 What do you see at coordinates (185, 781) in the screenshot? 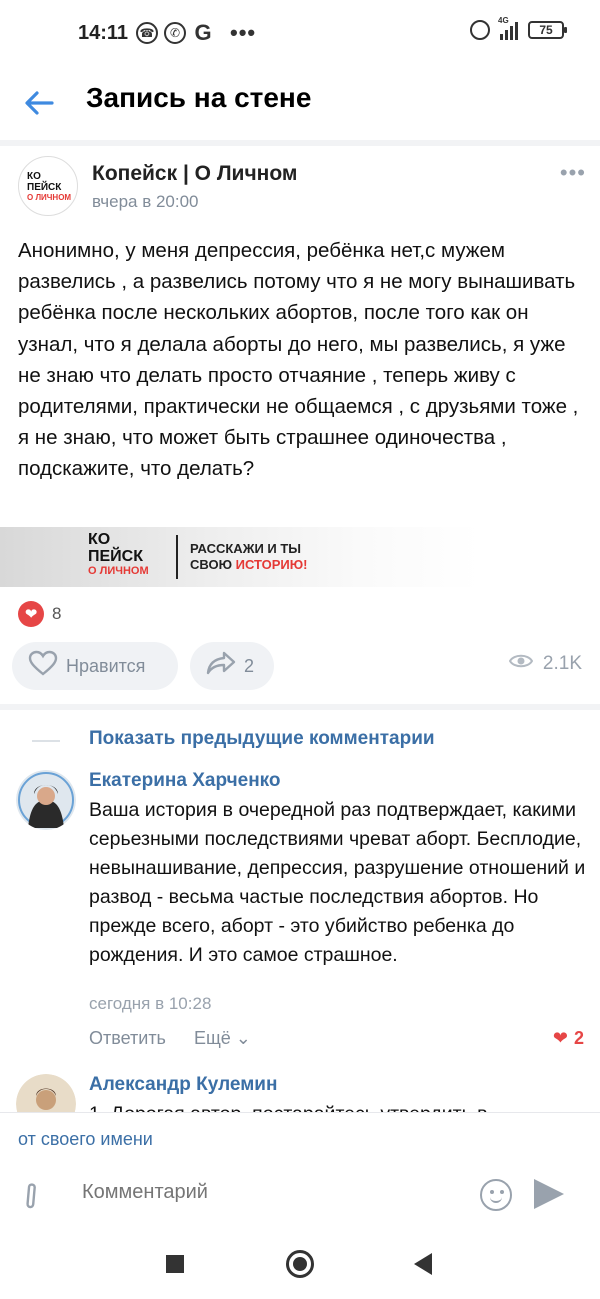
I see `comment-author: Екатерина Харченко` at bounding box center [185, 781].